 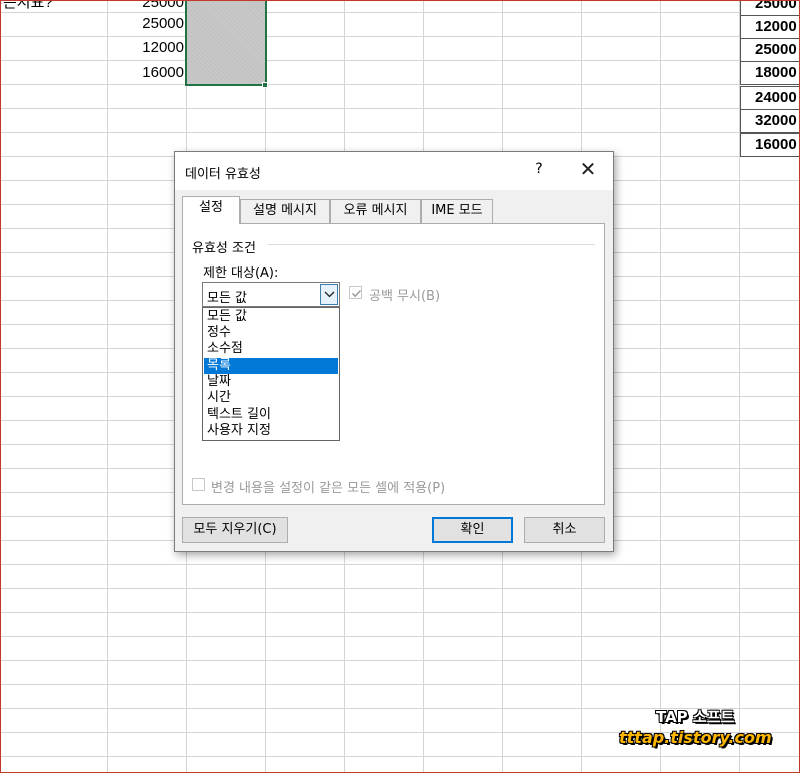 What do you see at coordinates (26, 6) in the screenshot?
I see `cell-label-partial: ·은지표?` at bounding box center [26, 6].